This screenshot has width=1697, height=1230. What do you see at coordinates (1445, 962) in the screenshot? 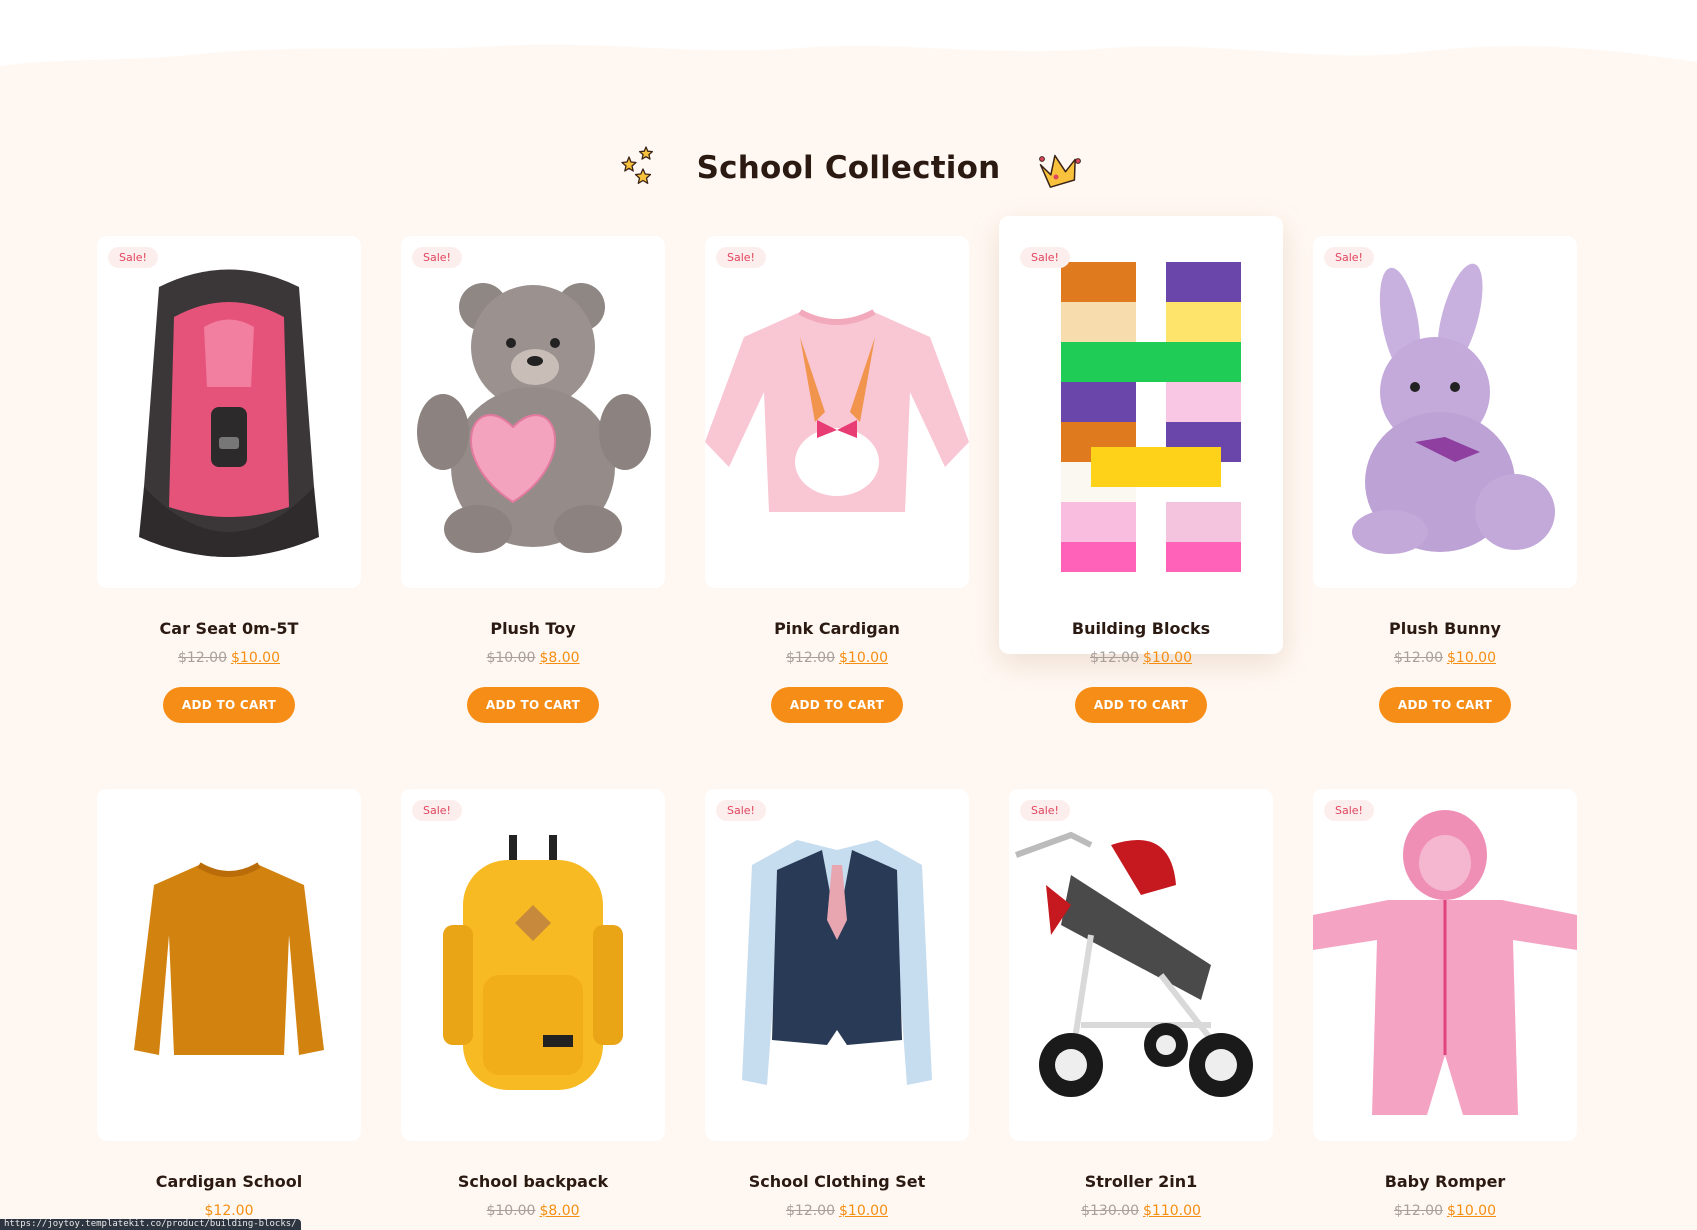
I see `pink-romper-image` at bounding box center [1445, 962].